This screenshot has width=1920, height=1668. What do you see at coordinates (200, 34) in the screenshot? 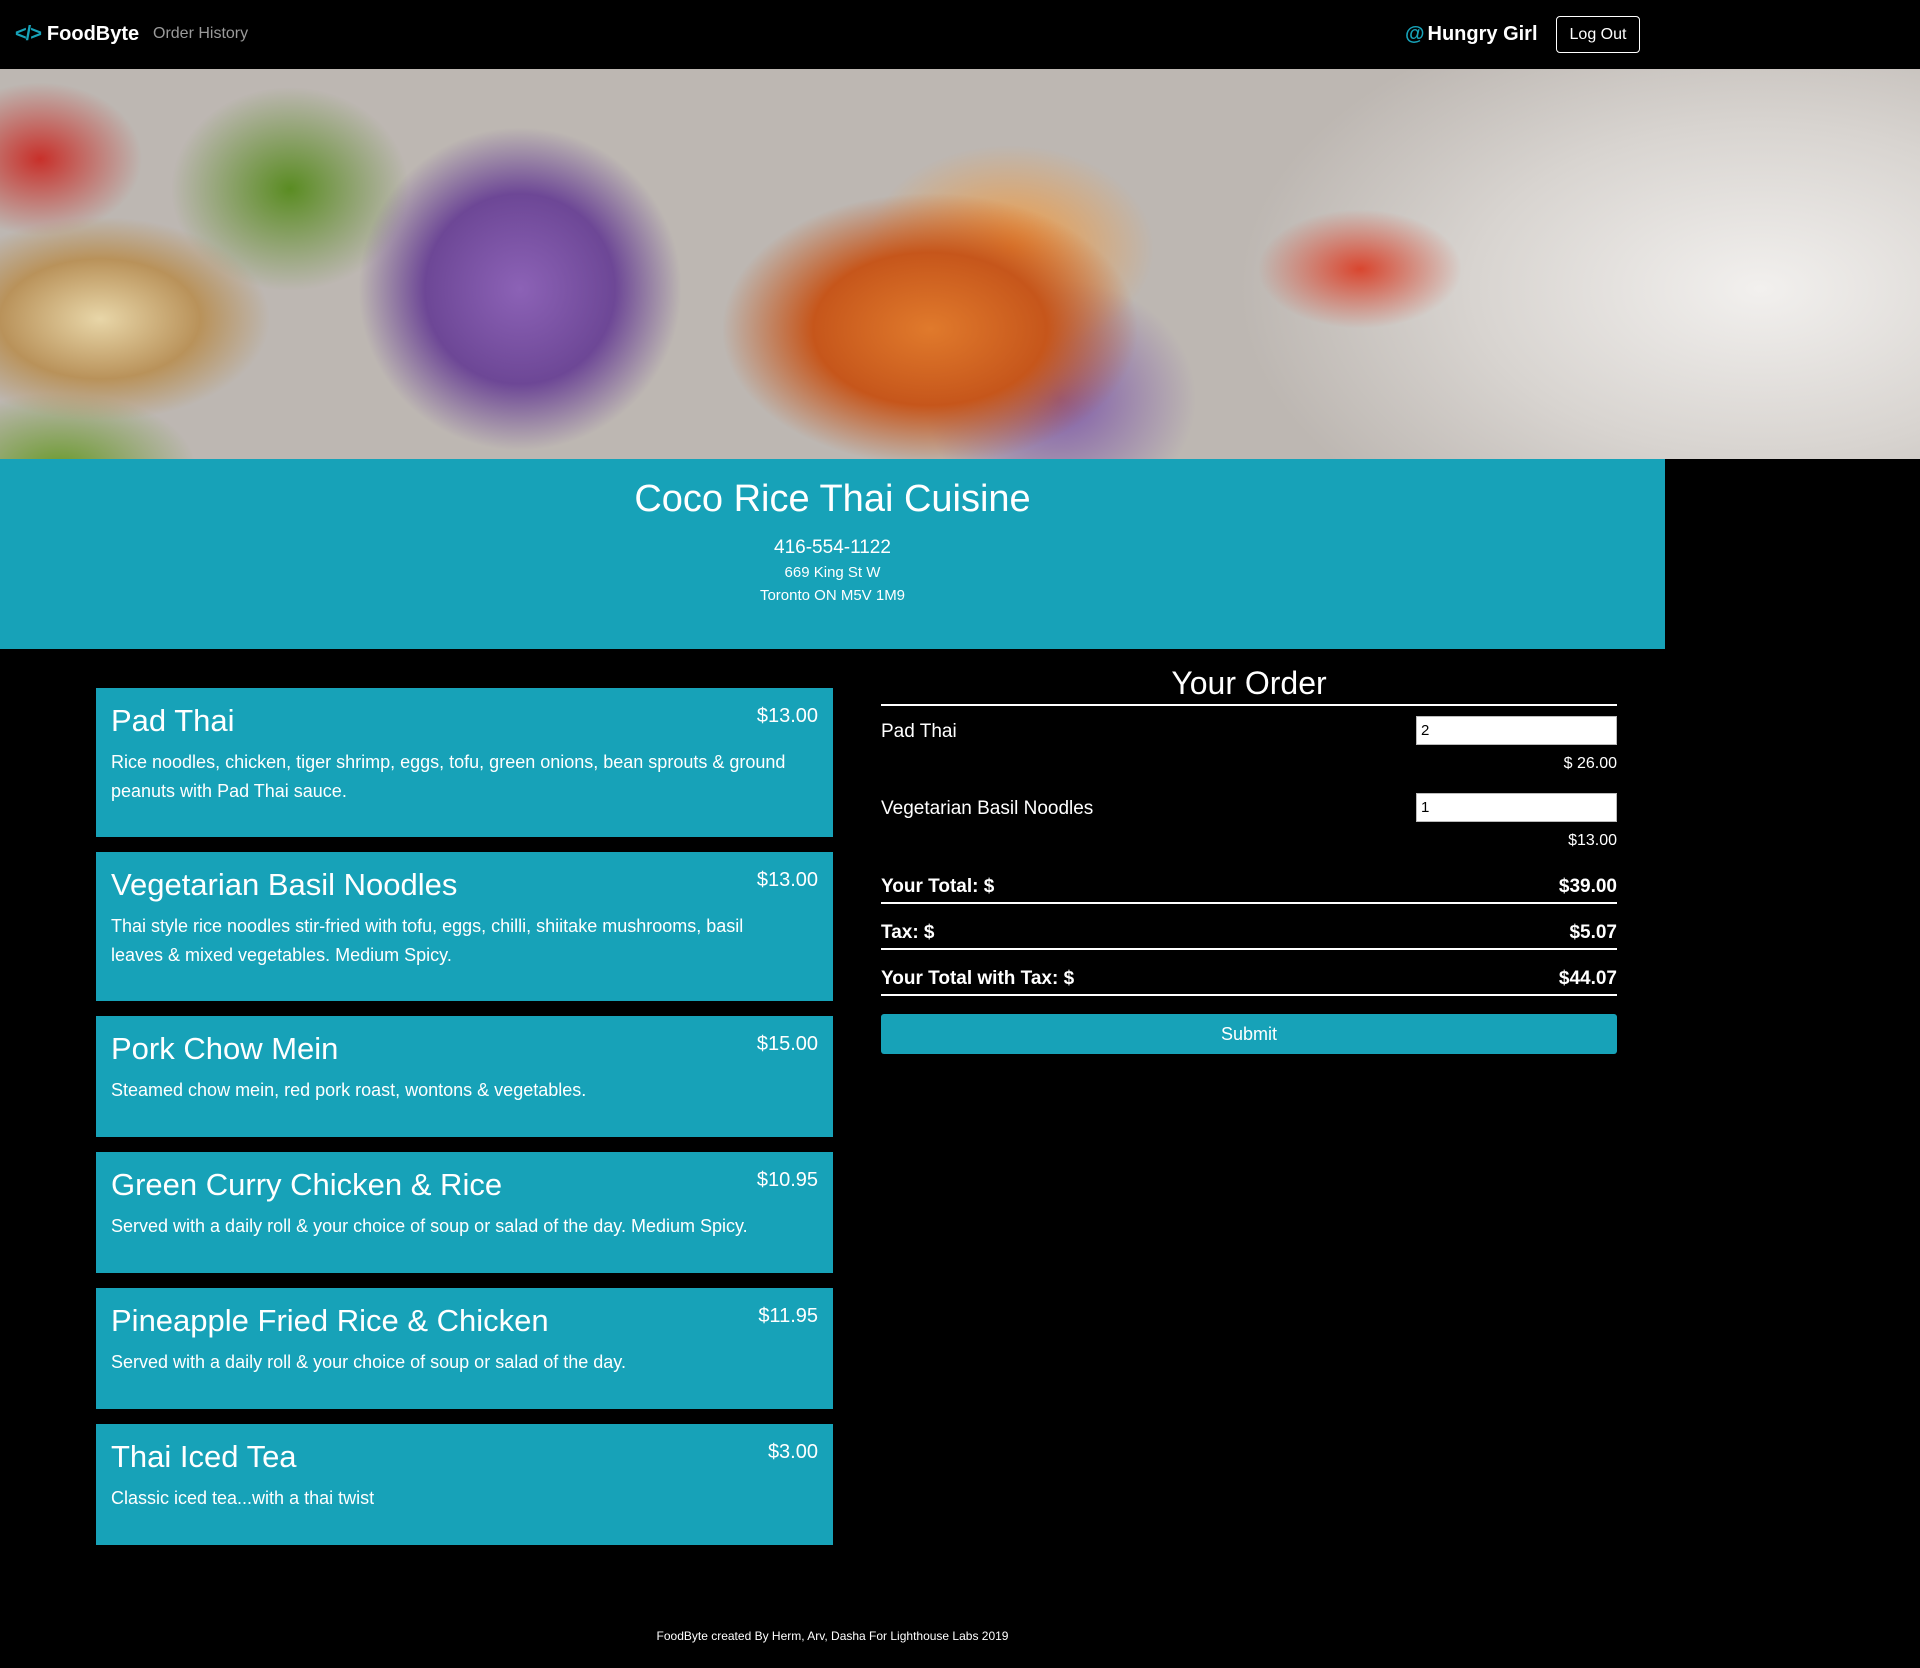
I see `order-history-link: Order History` at bounding box center [200, 34].